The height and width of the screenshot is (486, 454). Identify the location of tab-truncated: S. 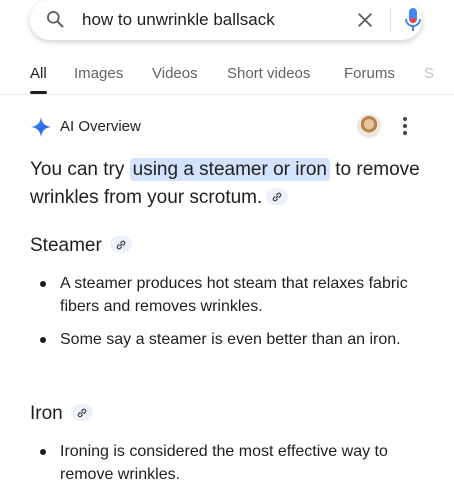
(429, 73).